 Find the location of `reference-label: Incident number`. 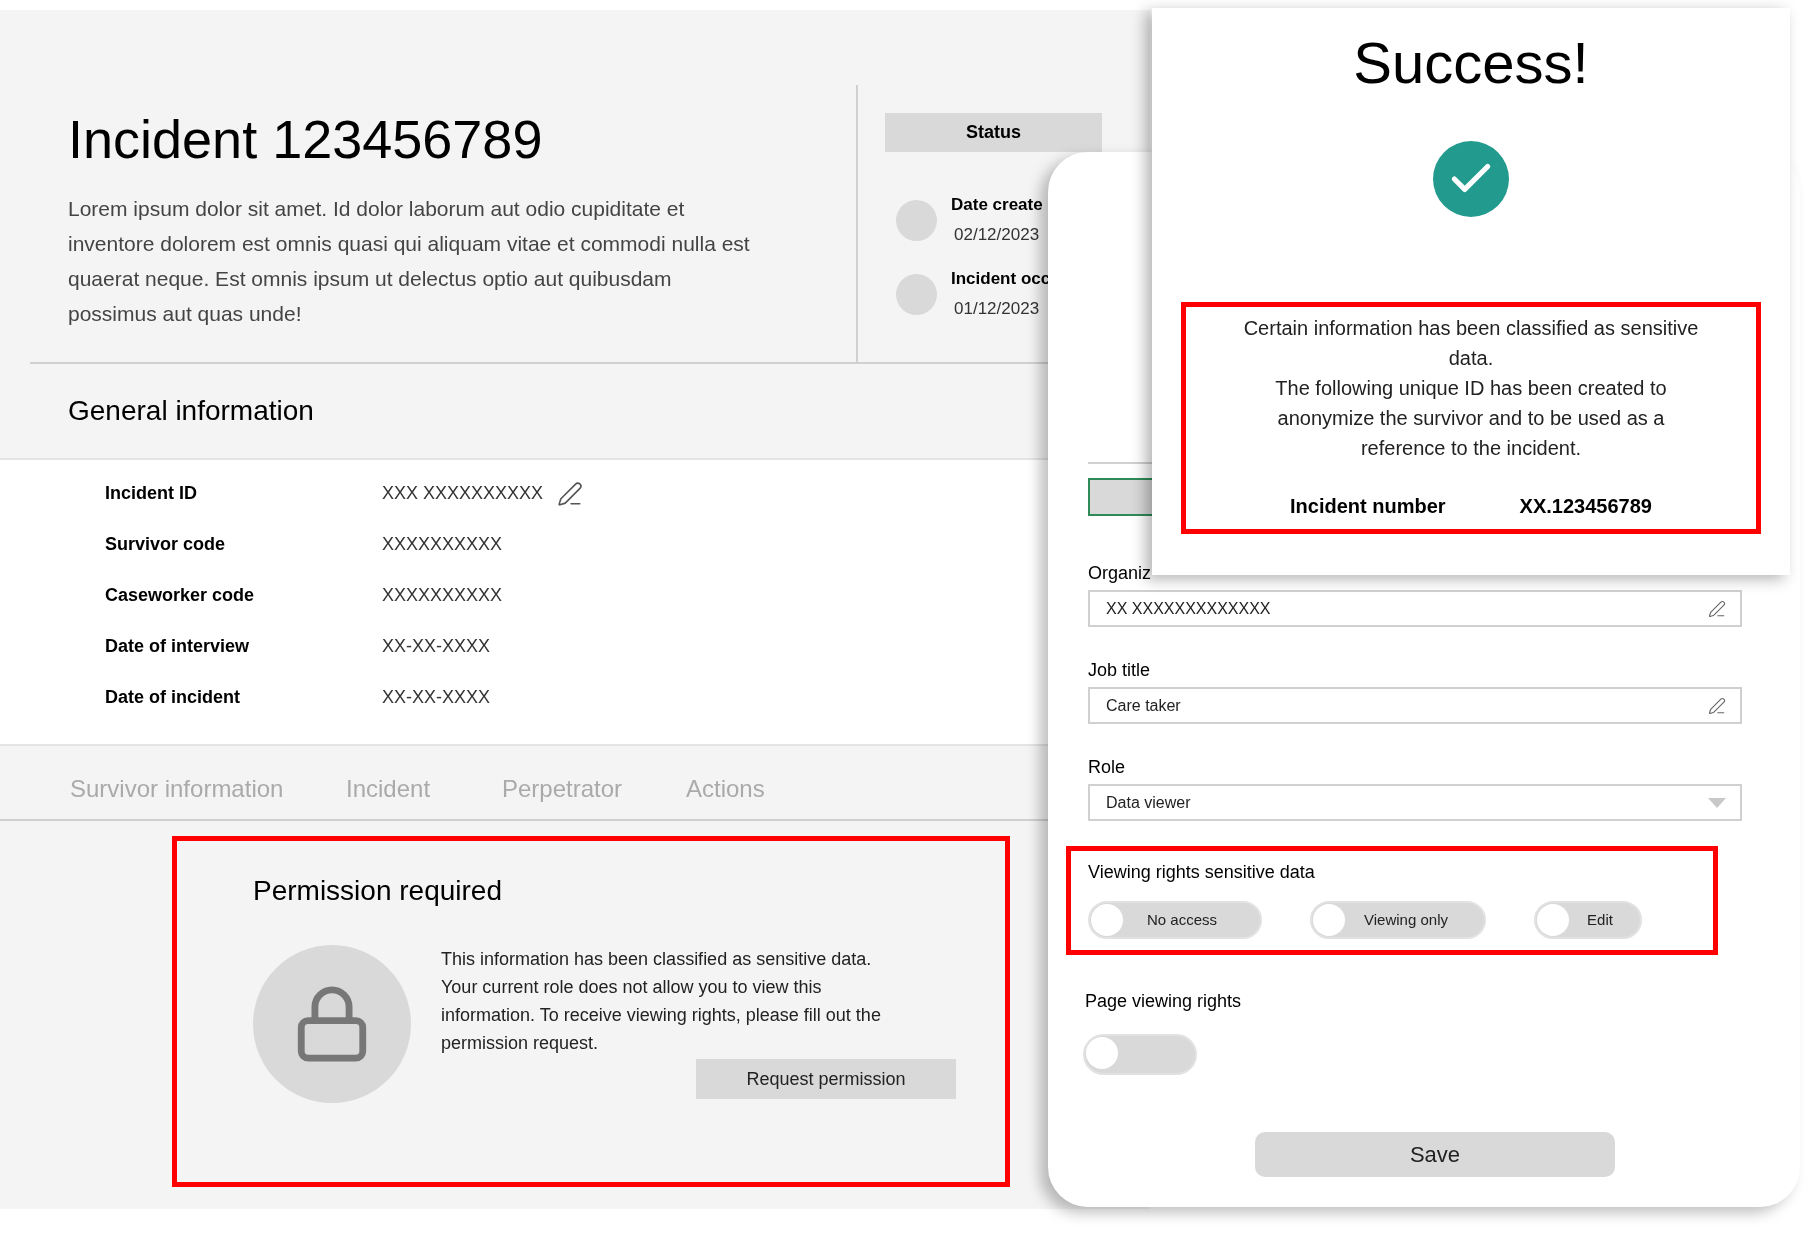

reference-label: Incident number is located at coordinates (1368, 506).